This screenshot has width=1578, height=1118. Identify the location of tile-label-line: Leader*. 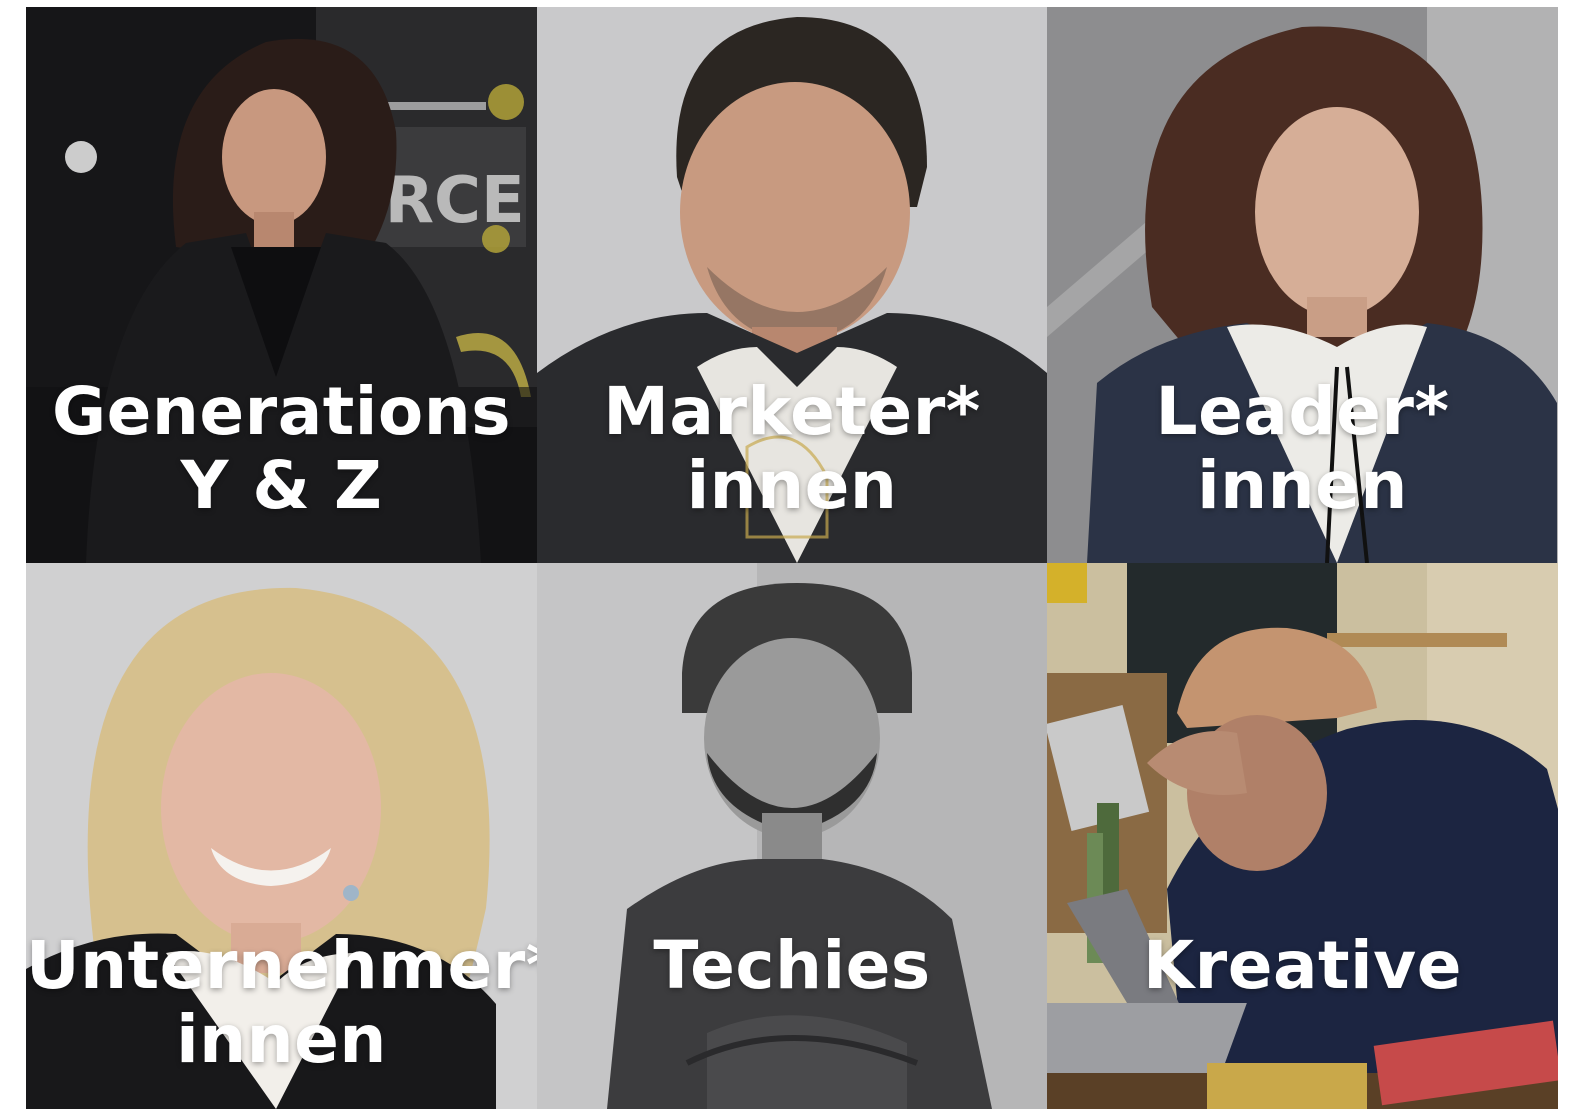
(1302, 411).